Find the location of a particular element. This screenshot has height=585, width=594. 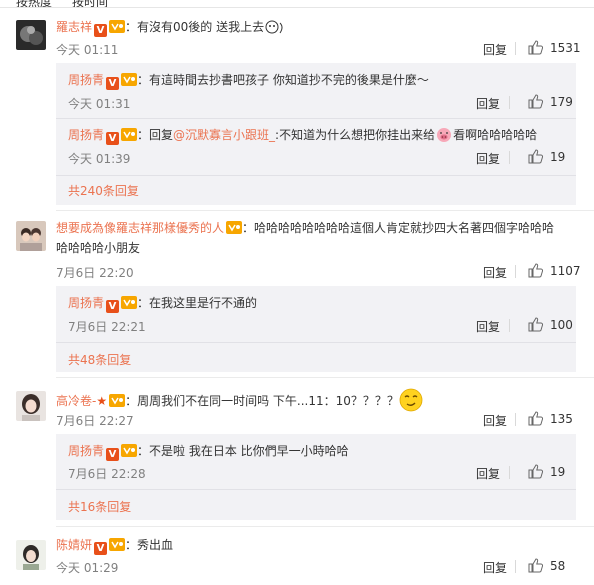

pig-emoji-icon is located at coordinates (444, 135).